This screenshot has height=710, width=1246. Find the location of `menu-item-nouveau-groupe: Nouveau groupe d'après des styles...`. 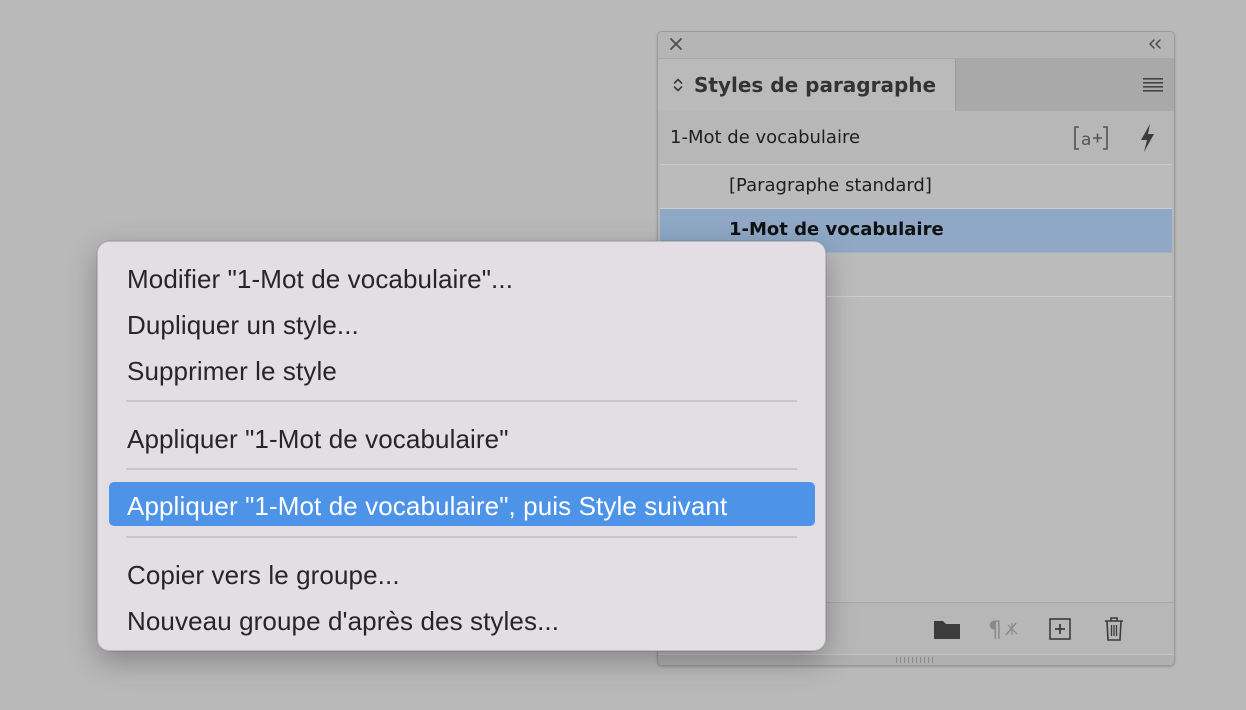

menu-item-nouveau-groupe: Nouveau groupe d'après des styles... is located at coordinates (462, 619).